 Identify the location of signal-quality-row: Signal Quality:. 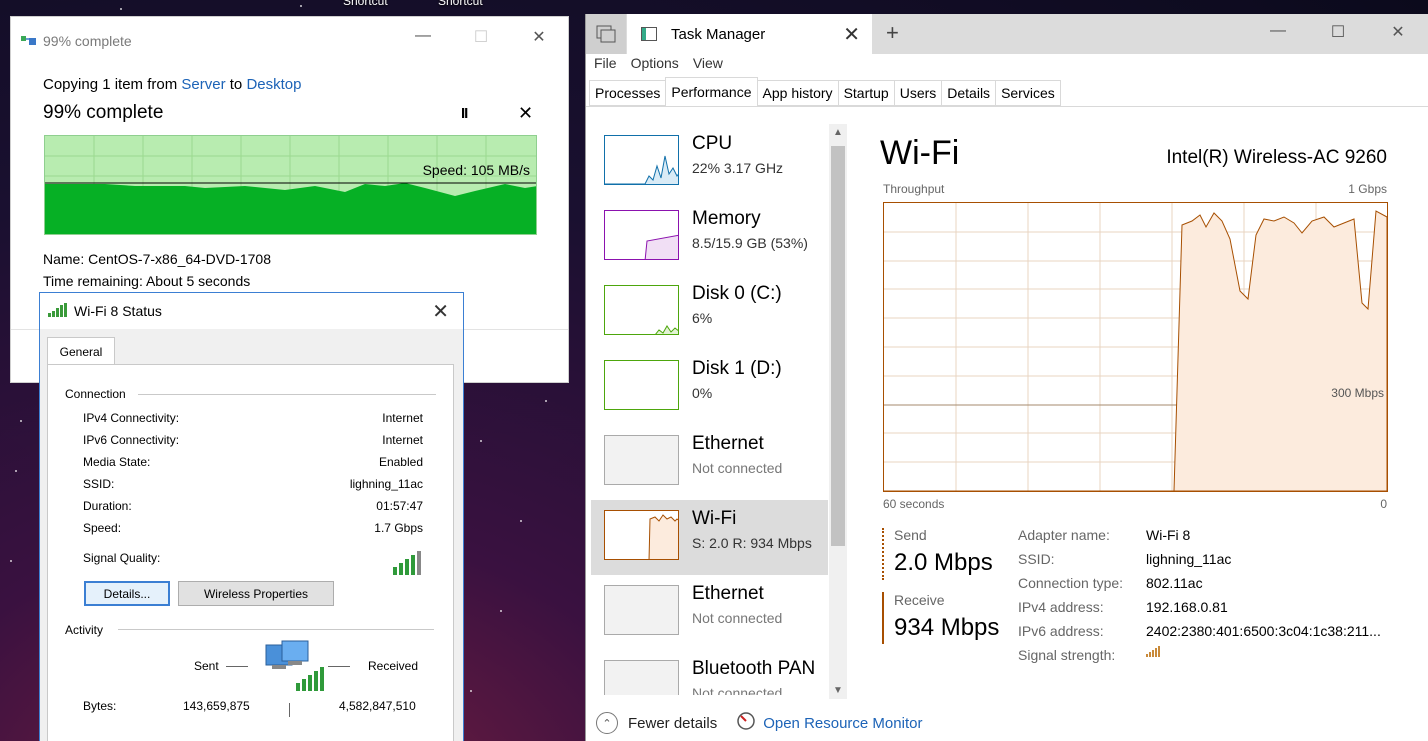
(253, 564).